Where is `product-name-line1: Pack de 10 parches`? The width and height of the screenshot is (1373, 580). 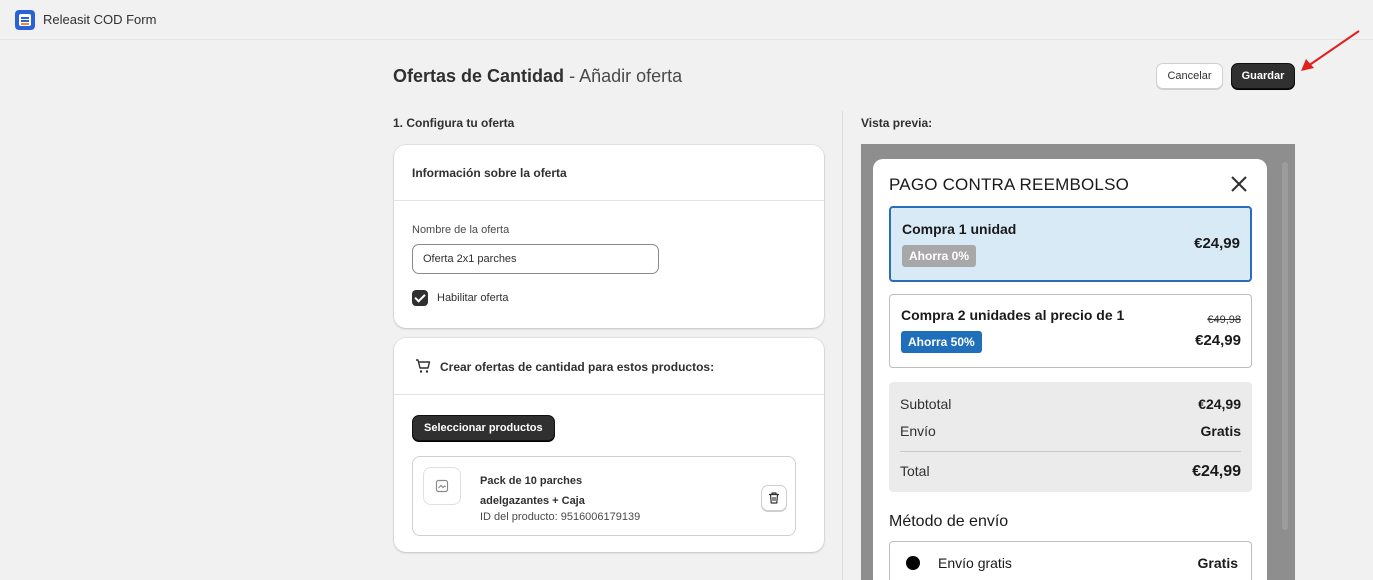
product-name-line1: Pack de 10 parches is located at coordinates (531, 481).